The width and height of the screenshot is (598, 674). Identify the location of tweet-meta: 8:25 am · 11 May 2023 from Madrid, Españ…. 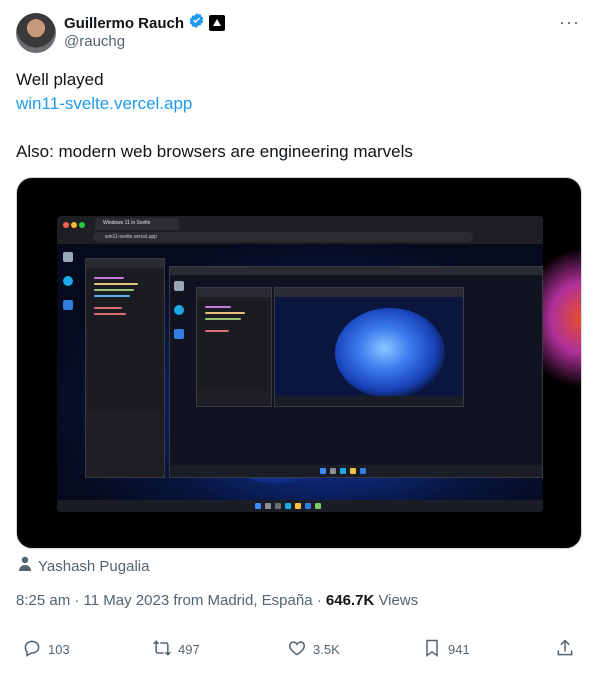
(217, 600).